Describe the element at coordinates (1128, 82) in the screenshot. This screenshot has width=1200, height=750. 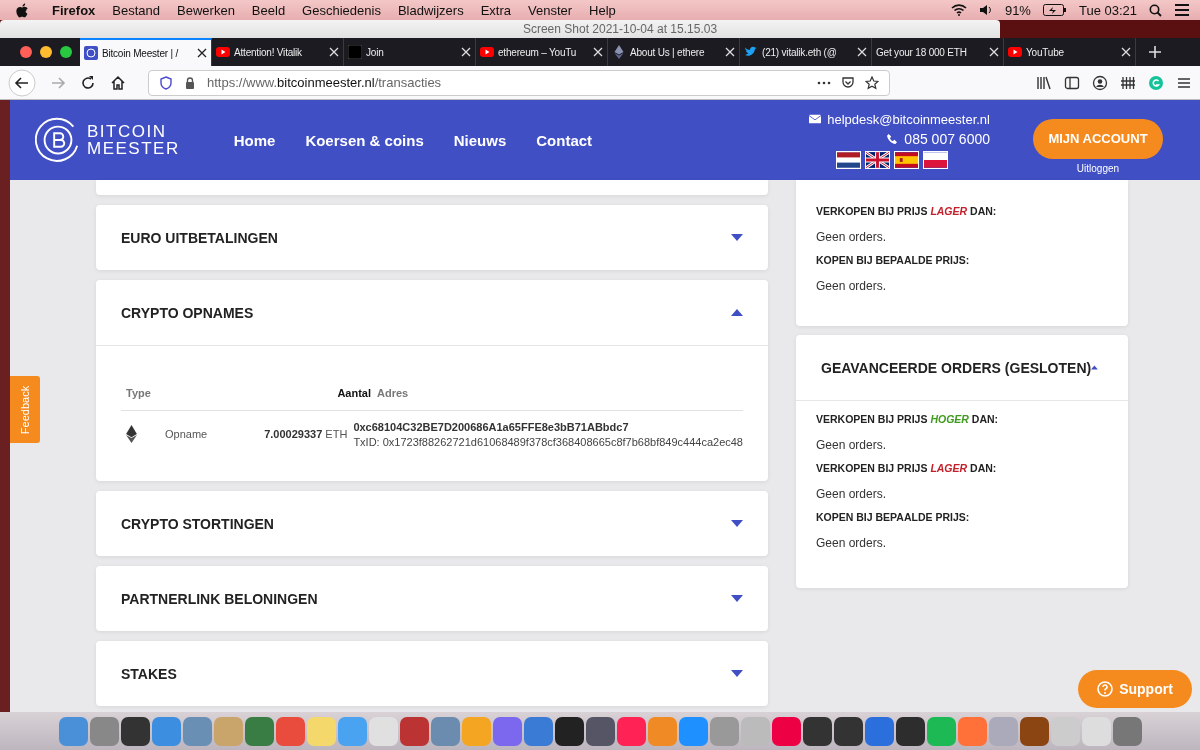
I see `grid-icon` at that location.